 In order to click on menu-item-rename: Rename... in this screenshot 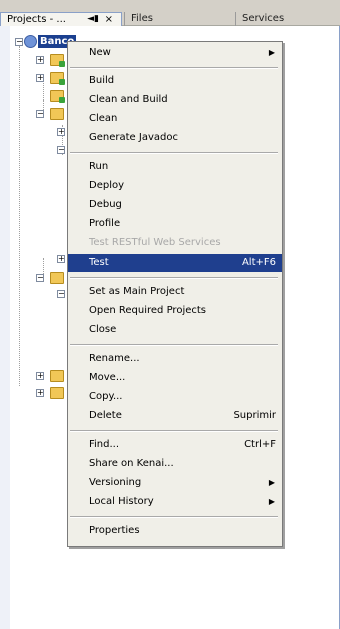, I will do `click(175, 359)`.